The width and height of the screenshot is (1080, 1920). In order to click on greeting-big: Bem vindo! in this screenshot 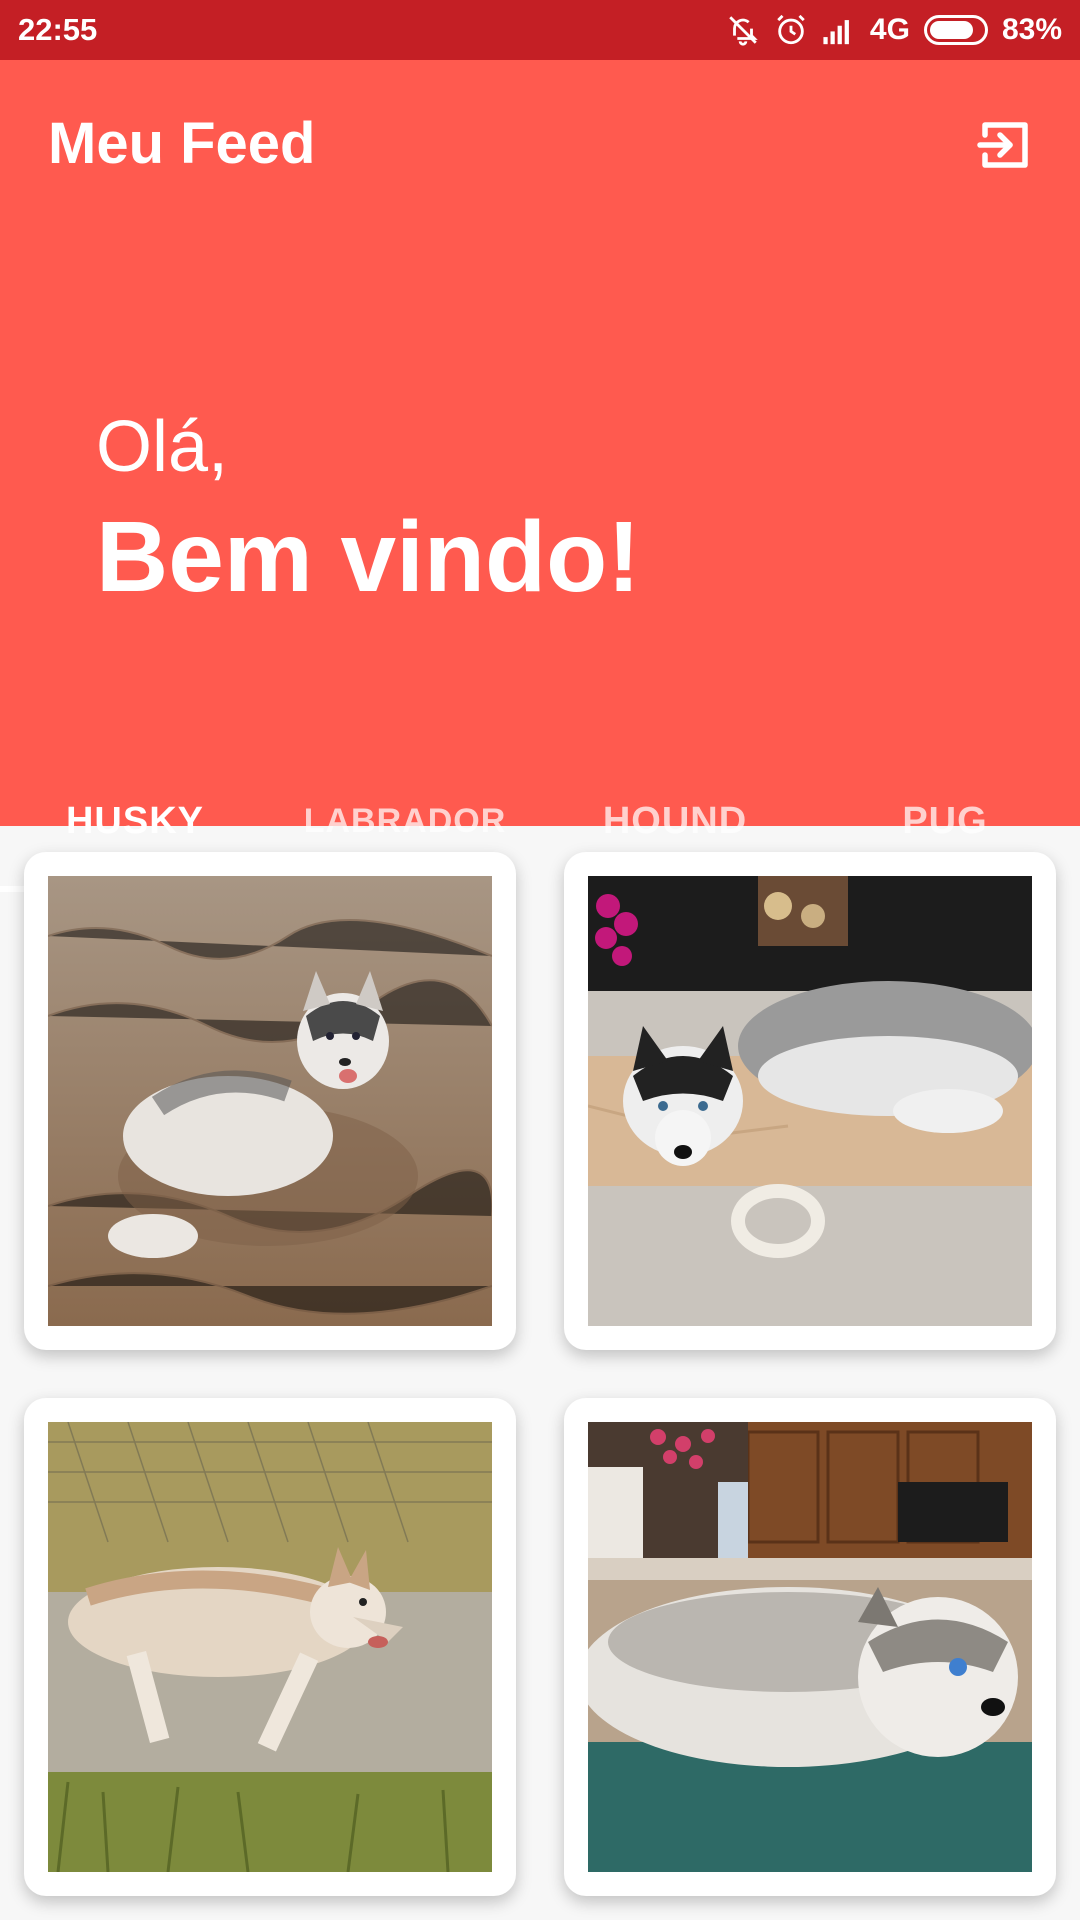, I will do `click(368, 557)`.